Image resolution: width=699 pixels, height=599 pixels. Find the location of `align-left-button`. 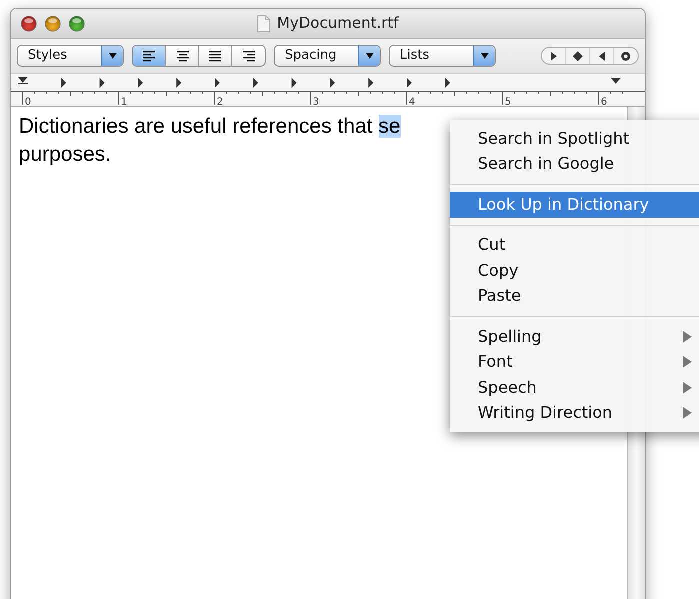

align-left-button is located at coordinates (149, 56).